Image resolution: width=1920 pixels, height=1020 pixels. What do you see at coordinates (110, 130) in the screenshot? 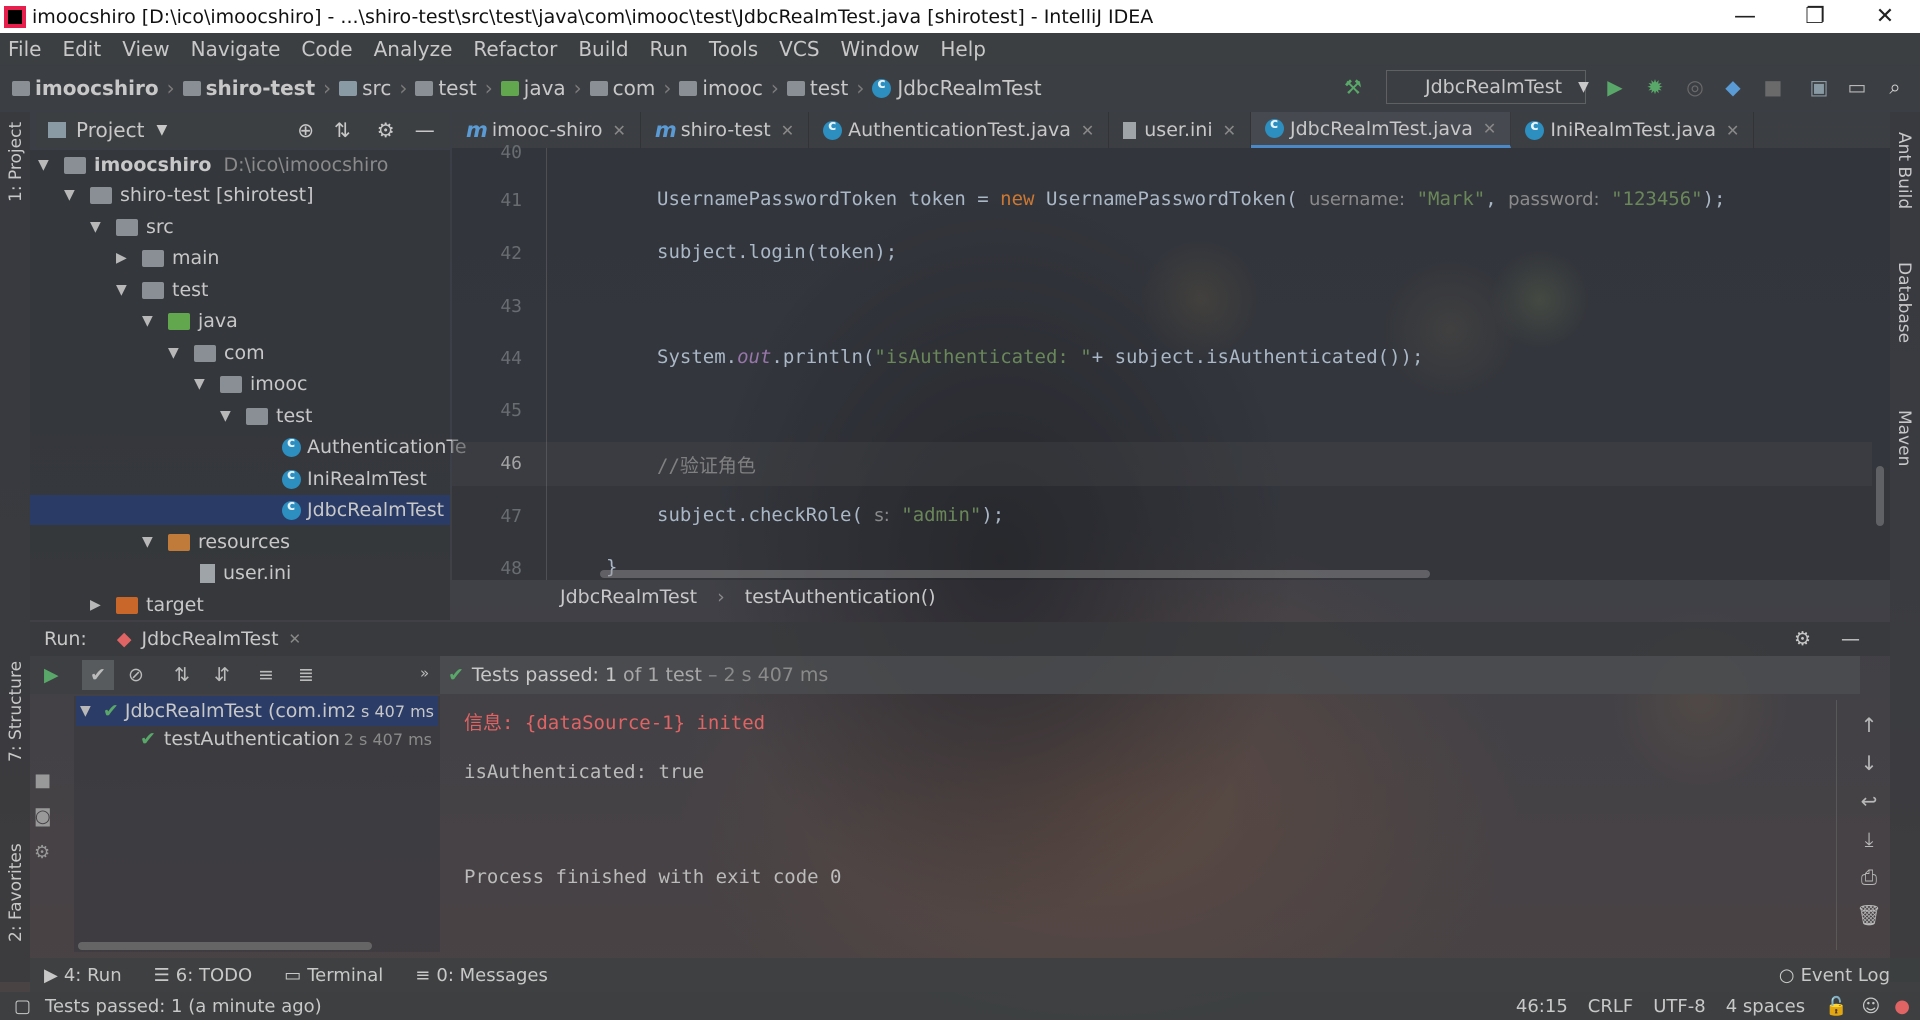
I see `project-panel-title: Project` at bounding box center [110, 130].